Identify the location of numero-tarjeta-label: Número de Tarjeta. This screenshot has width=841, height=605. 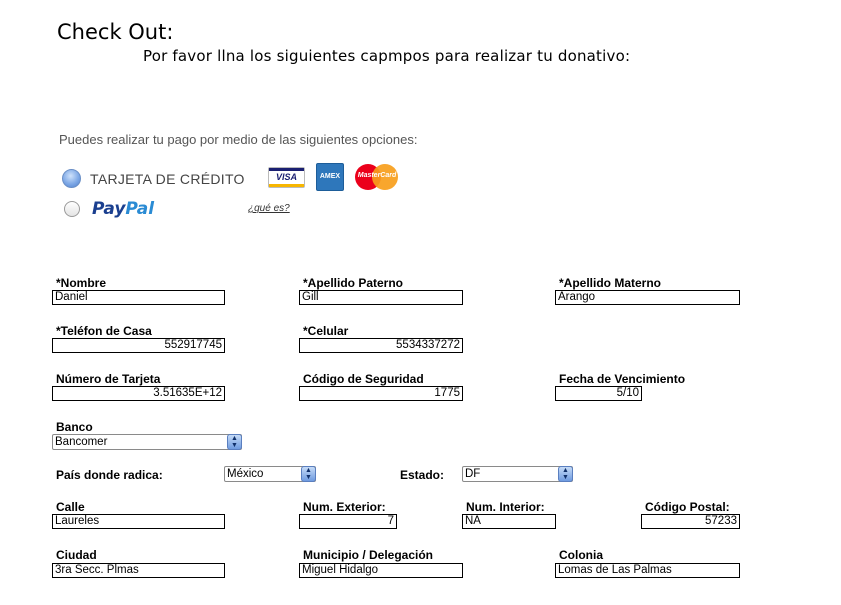
(108, 379).